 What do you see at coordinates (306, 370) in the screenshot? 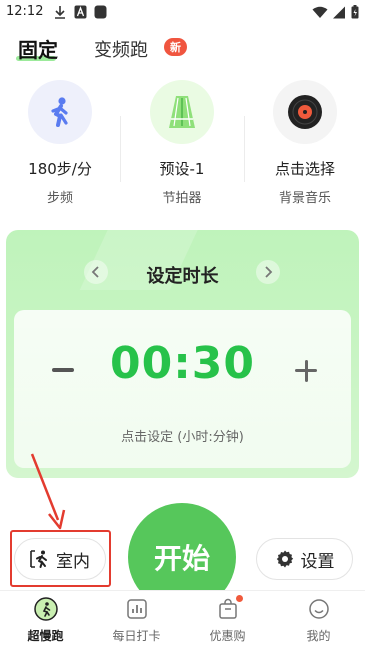
I see `plus-icon-vertical` at bounding box center [306, 370].